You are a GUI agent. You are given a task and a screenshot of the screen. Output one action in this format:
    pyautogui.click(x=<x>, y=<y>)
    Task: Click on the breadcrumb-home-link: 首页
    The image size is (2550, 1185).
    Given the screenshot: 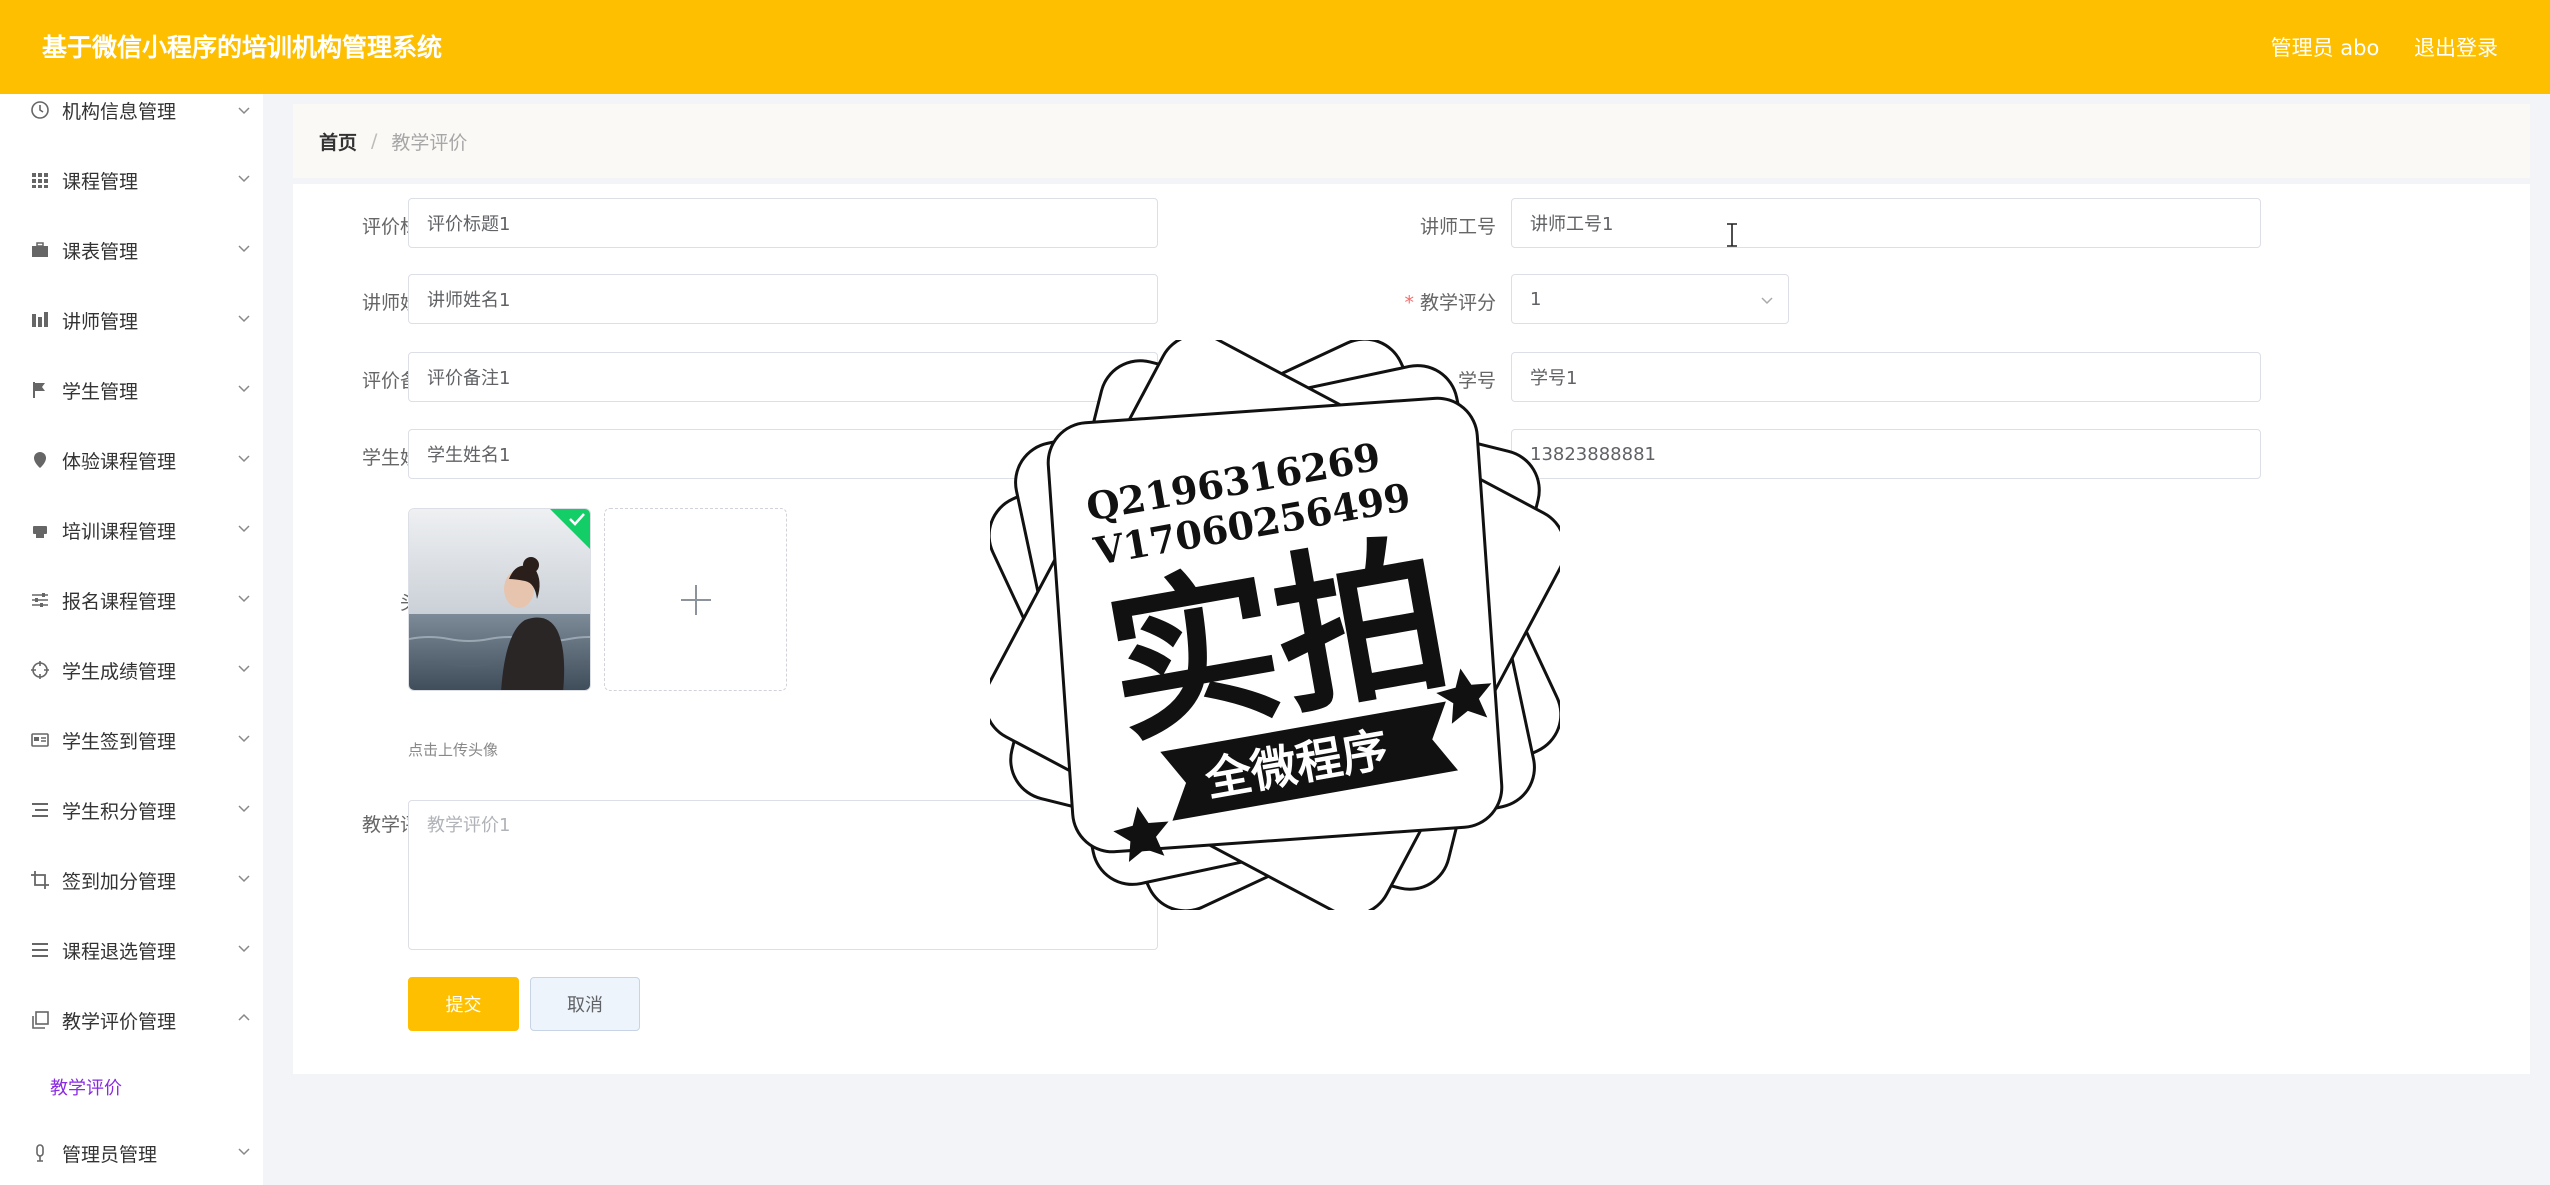 What is the action you would take?
    pyautogui.click(x=338, y=141)
    